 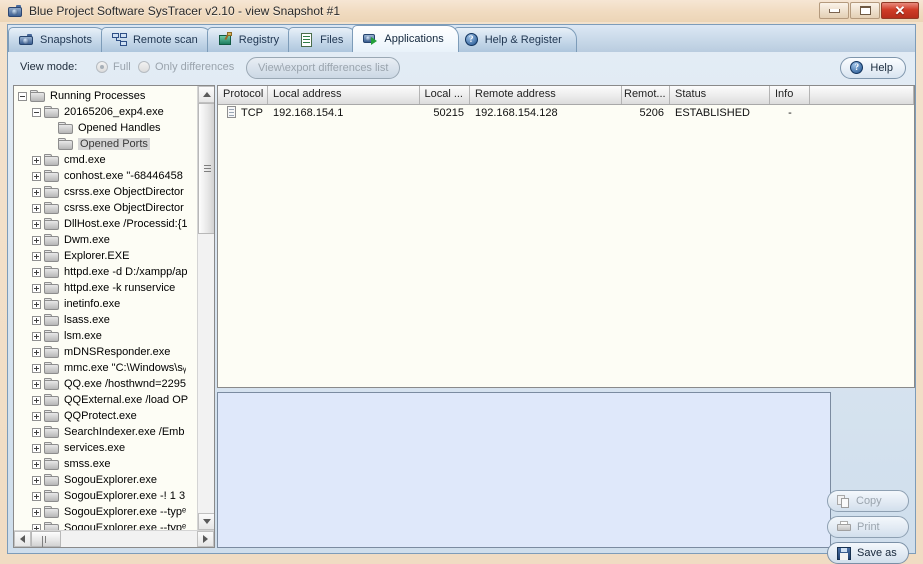 What do you see at coordinates (323, 68) in the screenshot?
I see `view-export-differences-button: View\export differences list` at bounding box center [323, 68].